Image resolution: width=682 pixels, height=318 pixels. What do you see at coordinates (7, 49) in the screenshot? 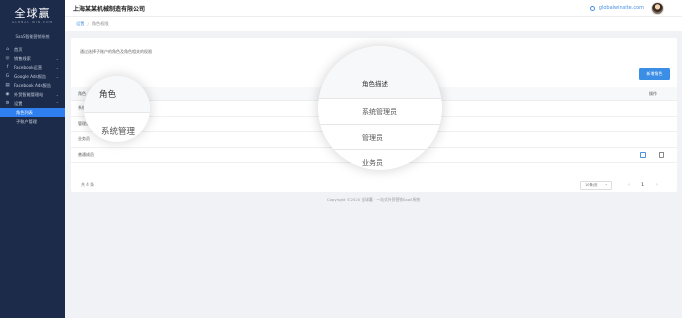
I see `home-icon: ⌂` at bounding box center [7, 49].